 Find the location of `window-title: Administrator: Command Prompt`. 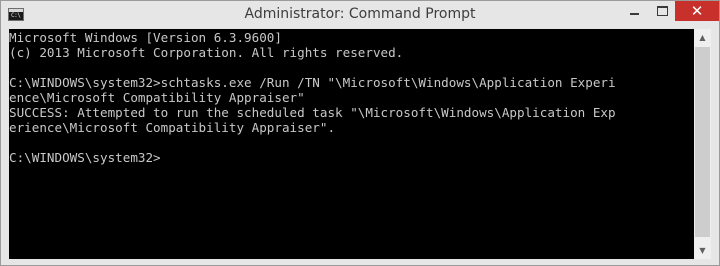

window-title: Administrator: Command Prompt is located at coordinates (360, 14).